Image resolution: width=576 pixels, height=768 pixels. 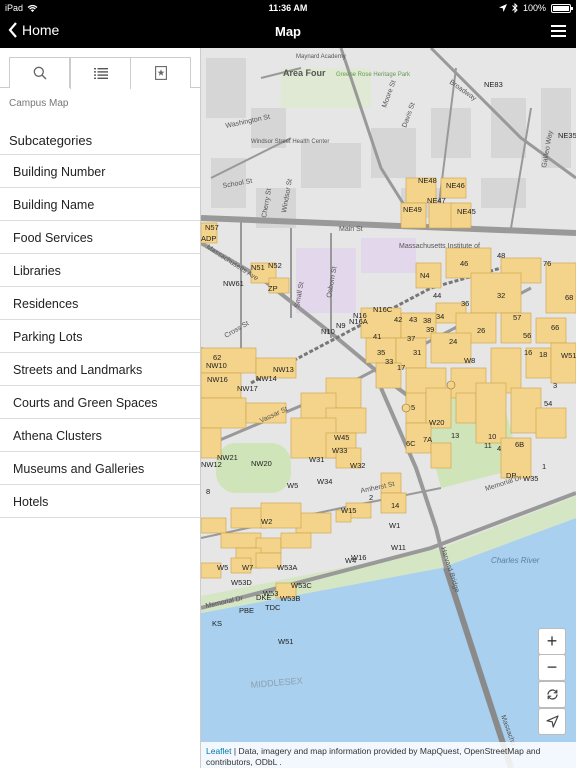 What do you see at coordinates (266, 521) in the screenshot?
I see `building-label: W2` at bounding box center [266, 521].